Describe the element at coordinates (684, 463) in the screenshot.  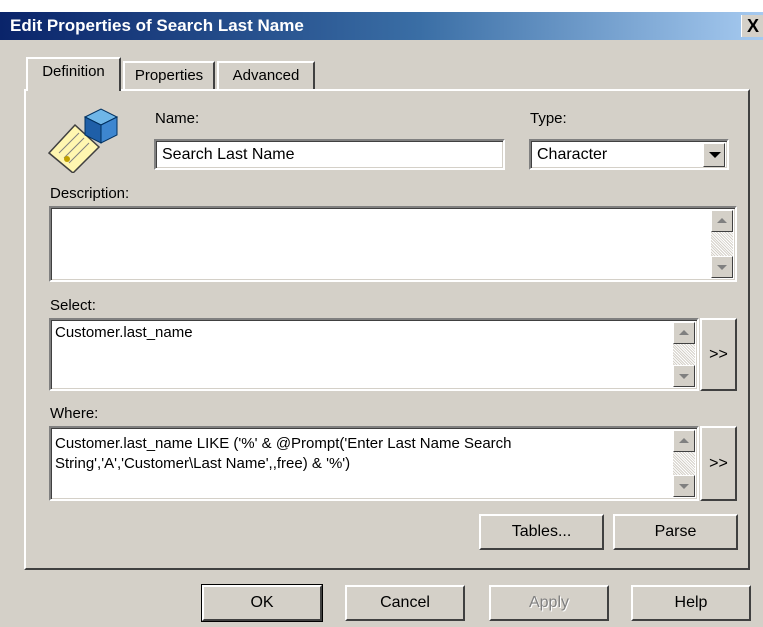
I see `where-scrollbar` at that location.